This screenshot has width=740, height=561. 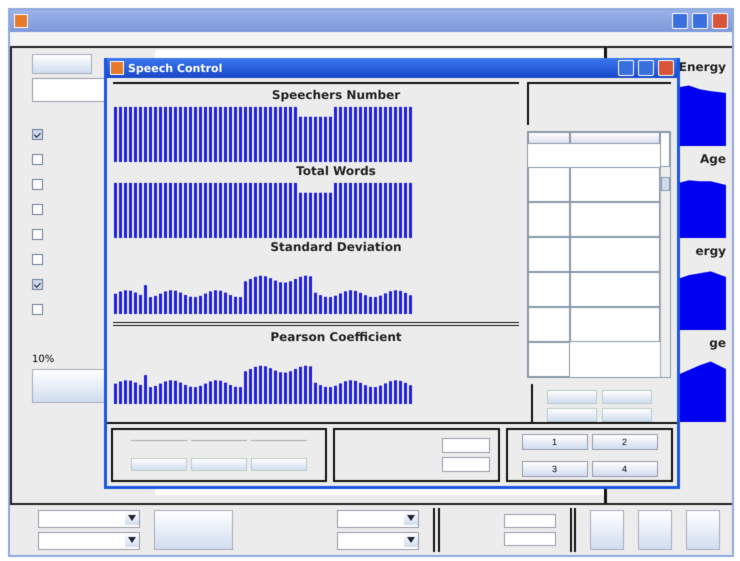 What do you see at coordinates (336, 337) in the screenshot?
I see `chart-title: Pearson Coefficient` at bounding box center [336, 337].